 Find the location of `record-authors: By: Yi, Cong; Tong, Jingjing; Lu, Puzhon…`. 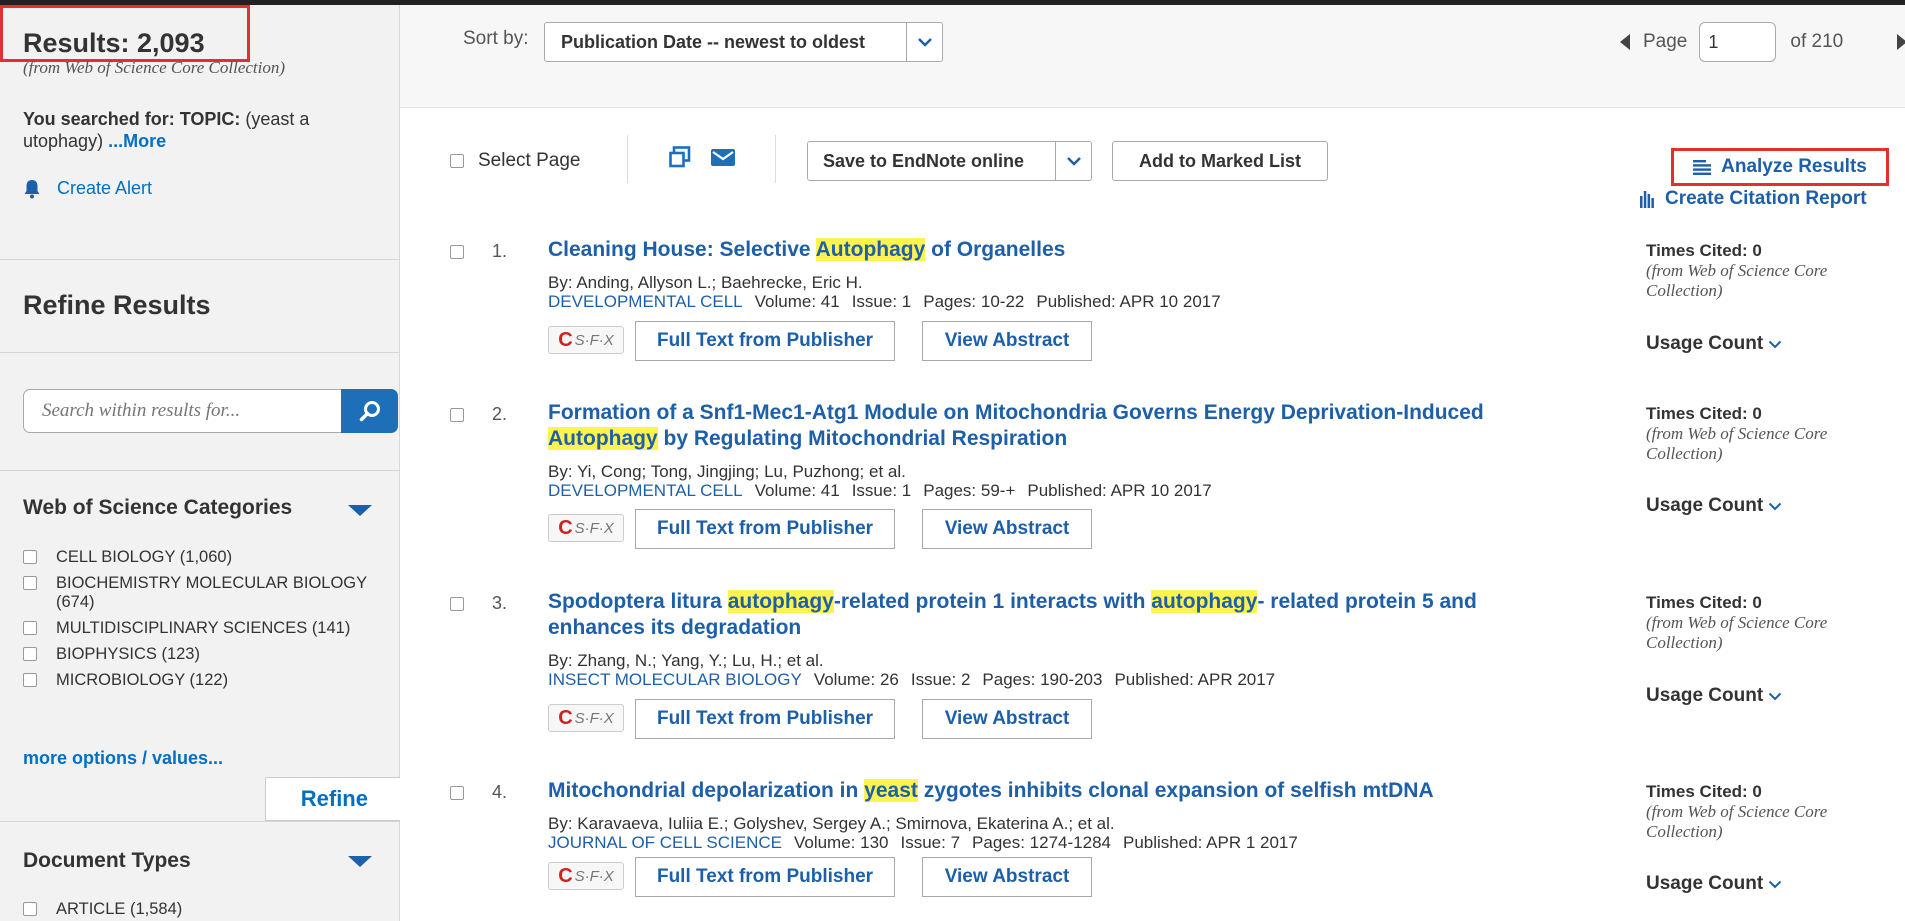

record-authors: By: Yi, Cong; Tong, Jingjing; Lu, Puzhon… is located at coordinates (727, 471).